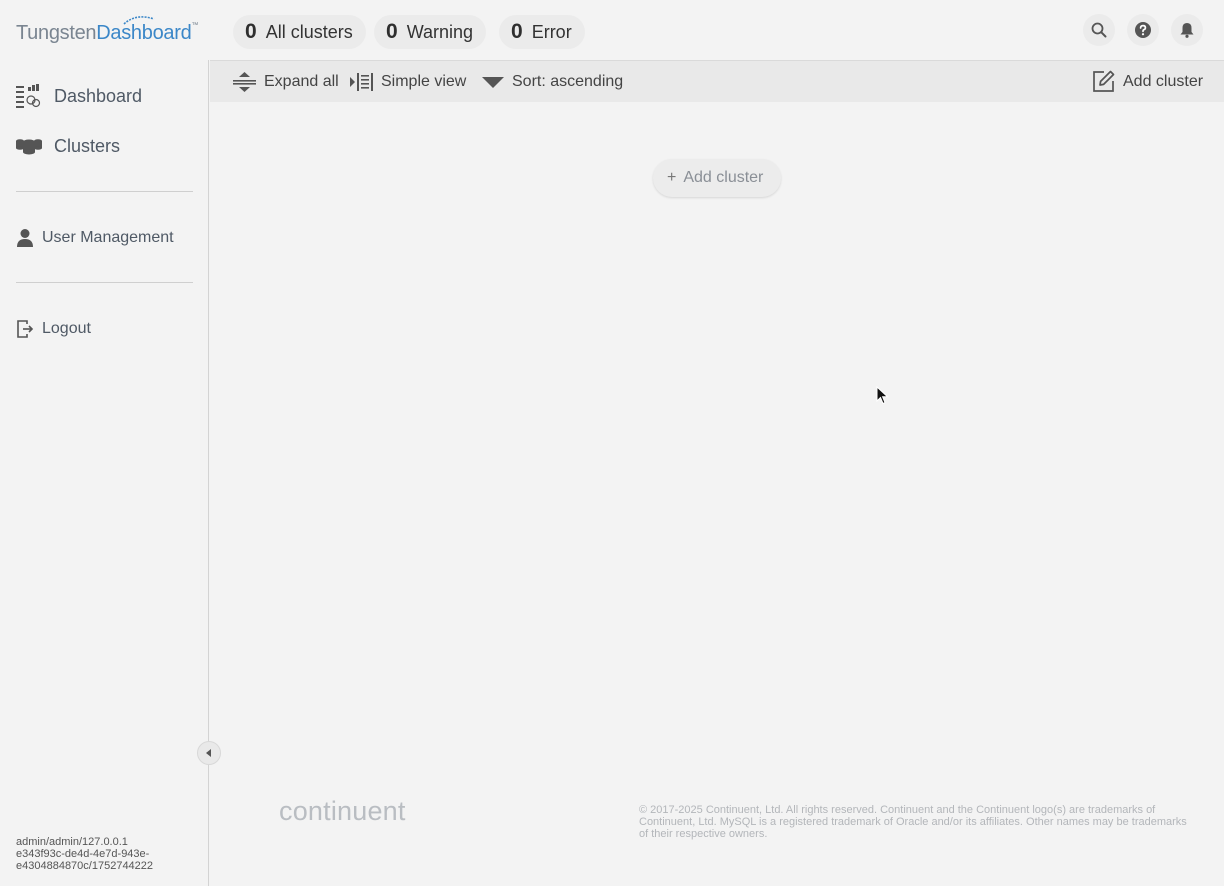 The height and width of the screenshot is (886, 1224). Describe the element at coordinates (568, 81) in the screenshot. I see `sort-label: Sort: ascending` at that location.